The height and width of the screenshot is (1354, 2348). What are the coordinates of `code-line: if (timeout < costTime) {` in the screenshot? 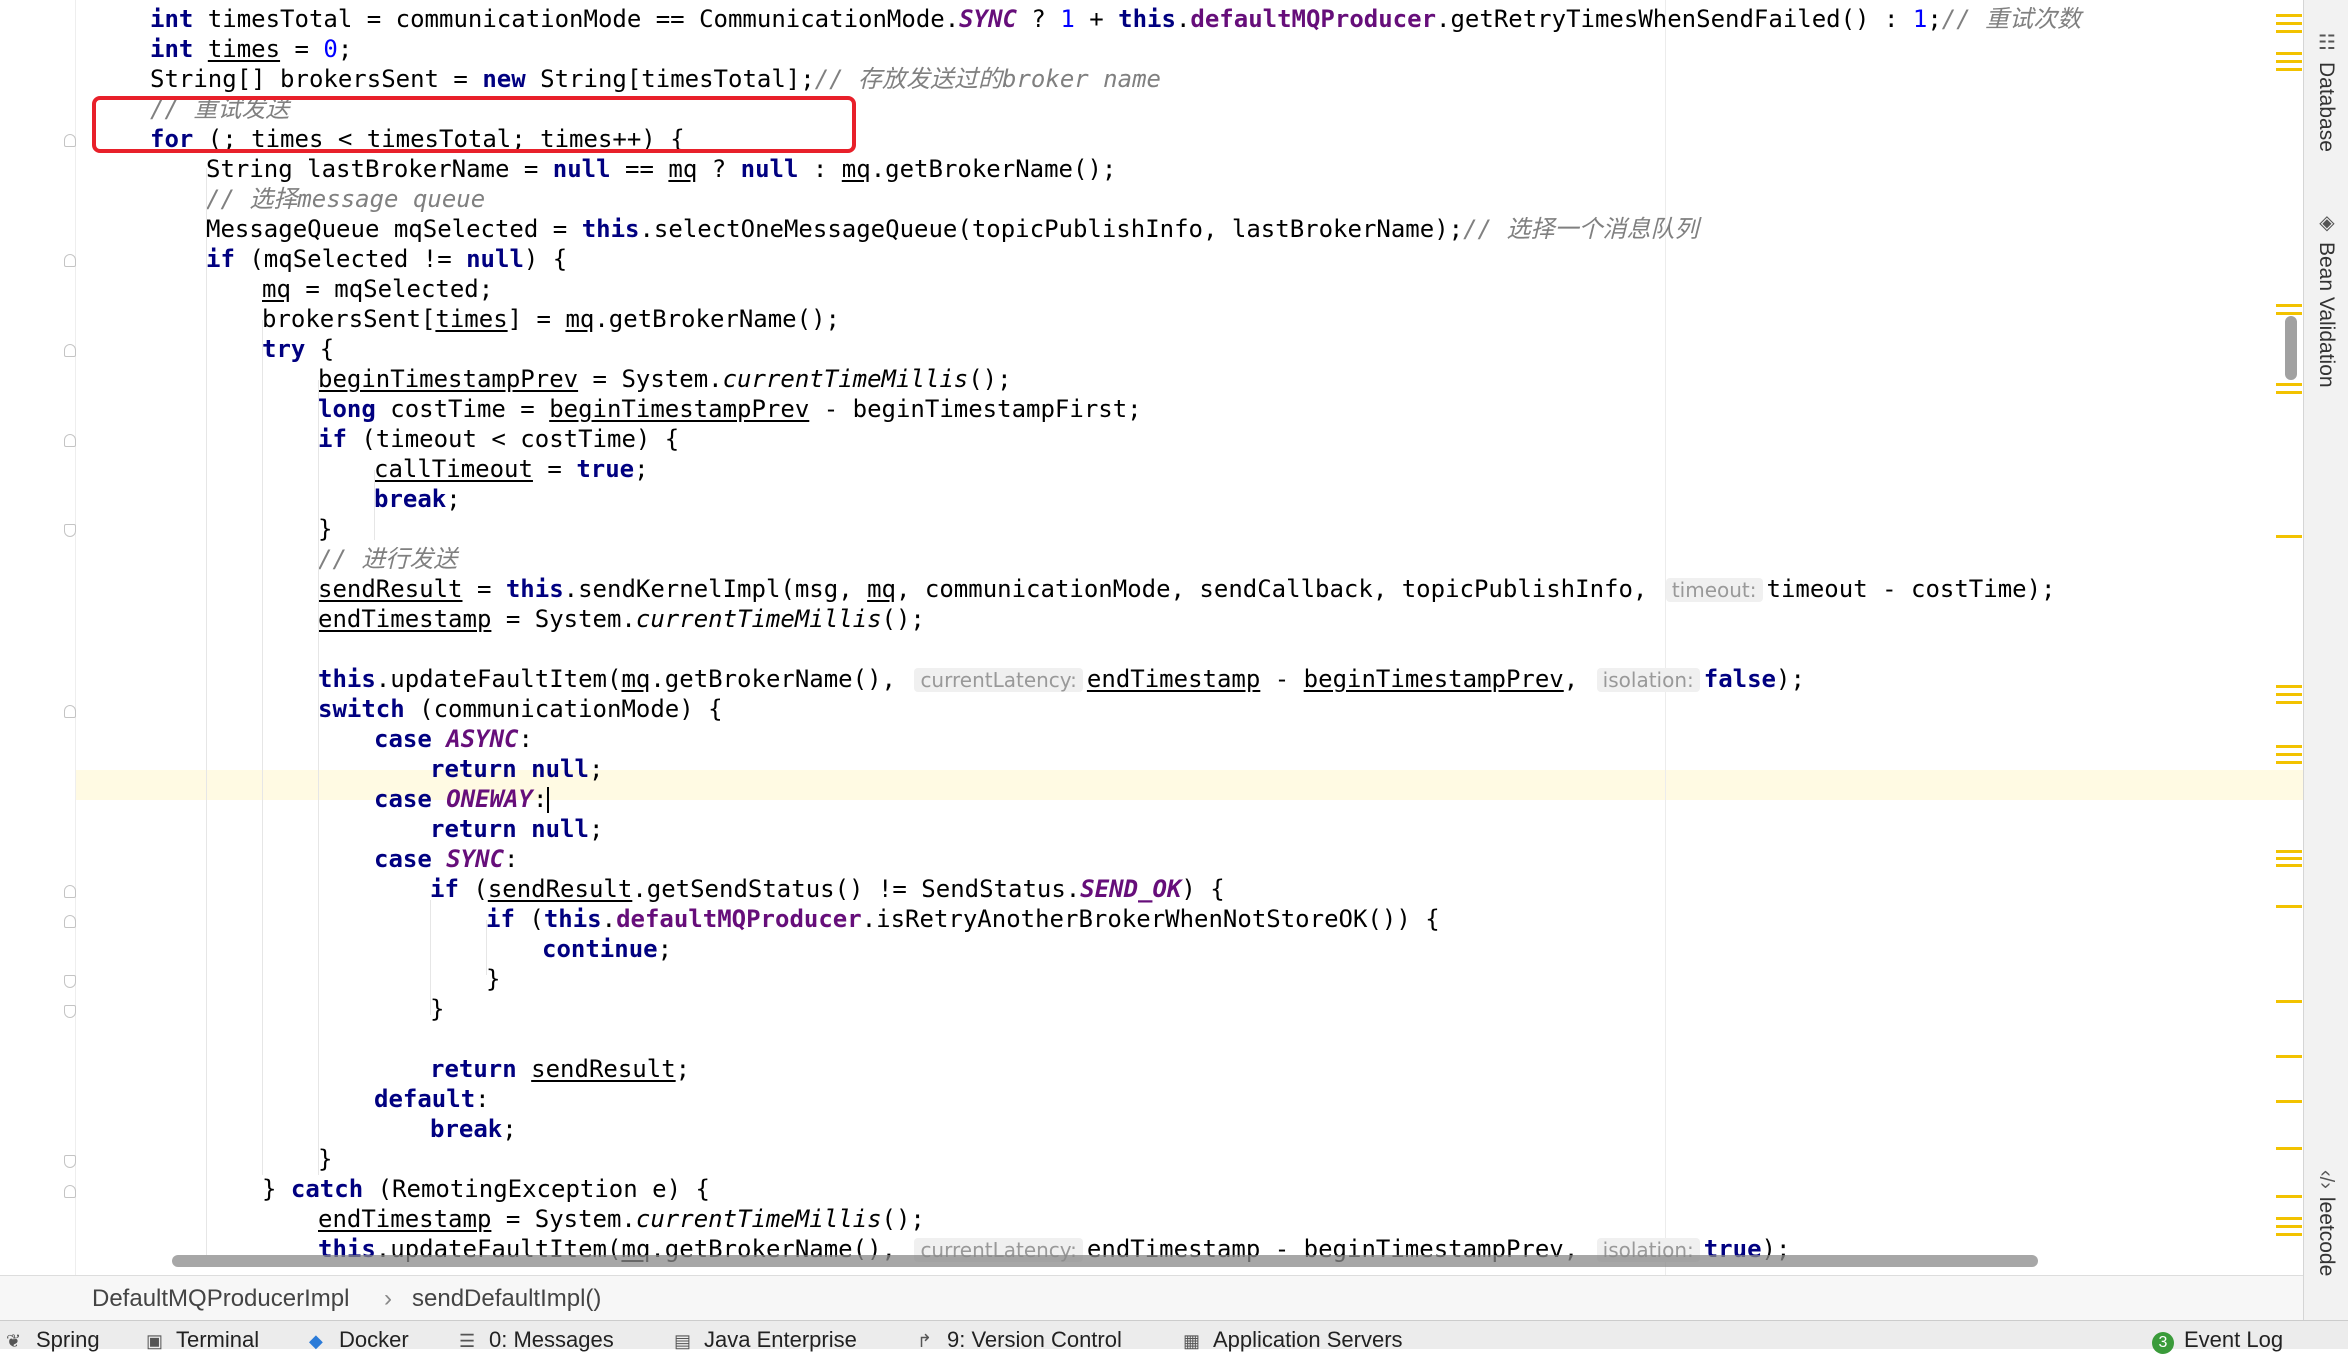 It's located at (498, 439).